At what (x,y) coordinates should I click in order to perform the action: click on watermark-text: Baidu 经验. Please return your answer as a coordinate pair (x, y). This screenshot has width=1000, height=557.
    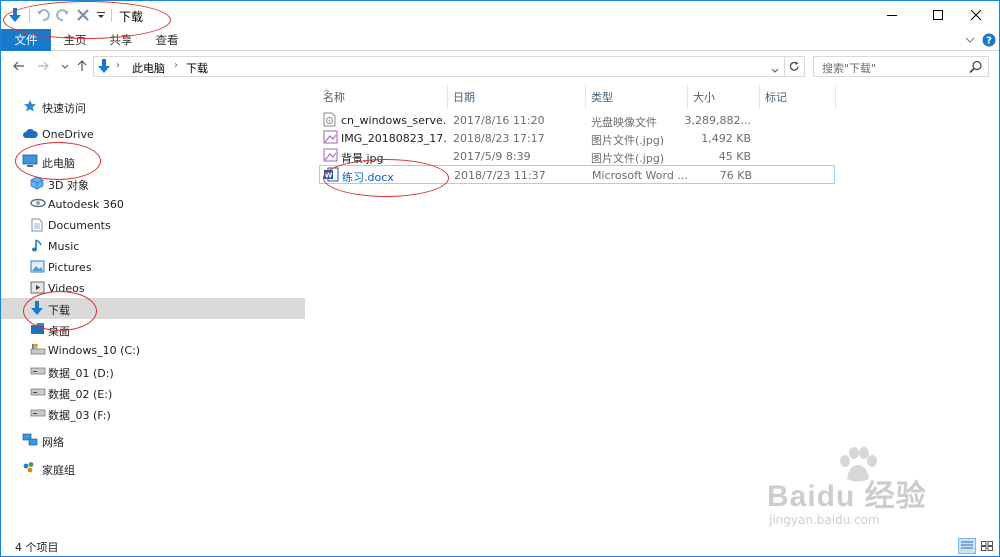
    Looking at the image, I should click on (847, 496).